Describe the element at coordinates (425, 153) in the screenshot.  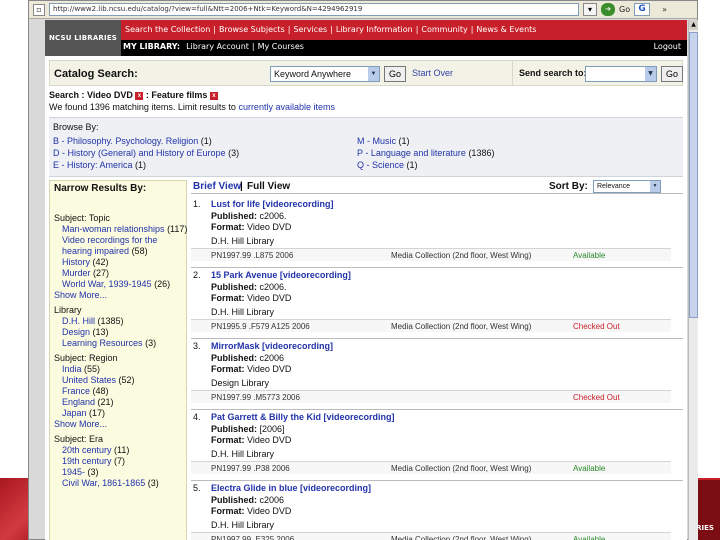
I see `browse-item: P - Language and literature (1386)` at that location.